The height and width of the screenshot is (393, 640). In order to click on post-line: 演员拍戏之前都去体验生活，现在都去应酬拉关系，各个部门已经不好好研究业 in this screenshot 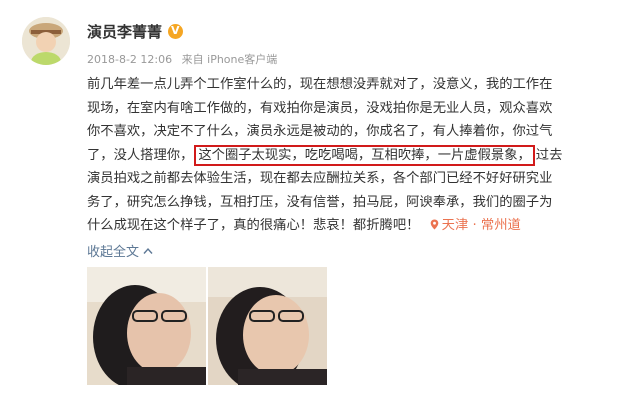, I will do `click(320, 178)`.